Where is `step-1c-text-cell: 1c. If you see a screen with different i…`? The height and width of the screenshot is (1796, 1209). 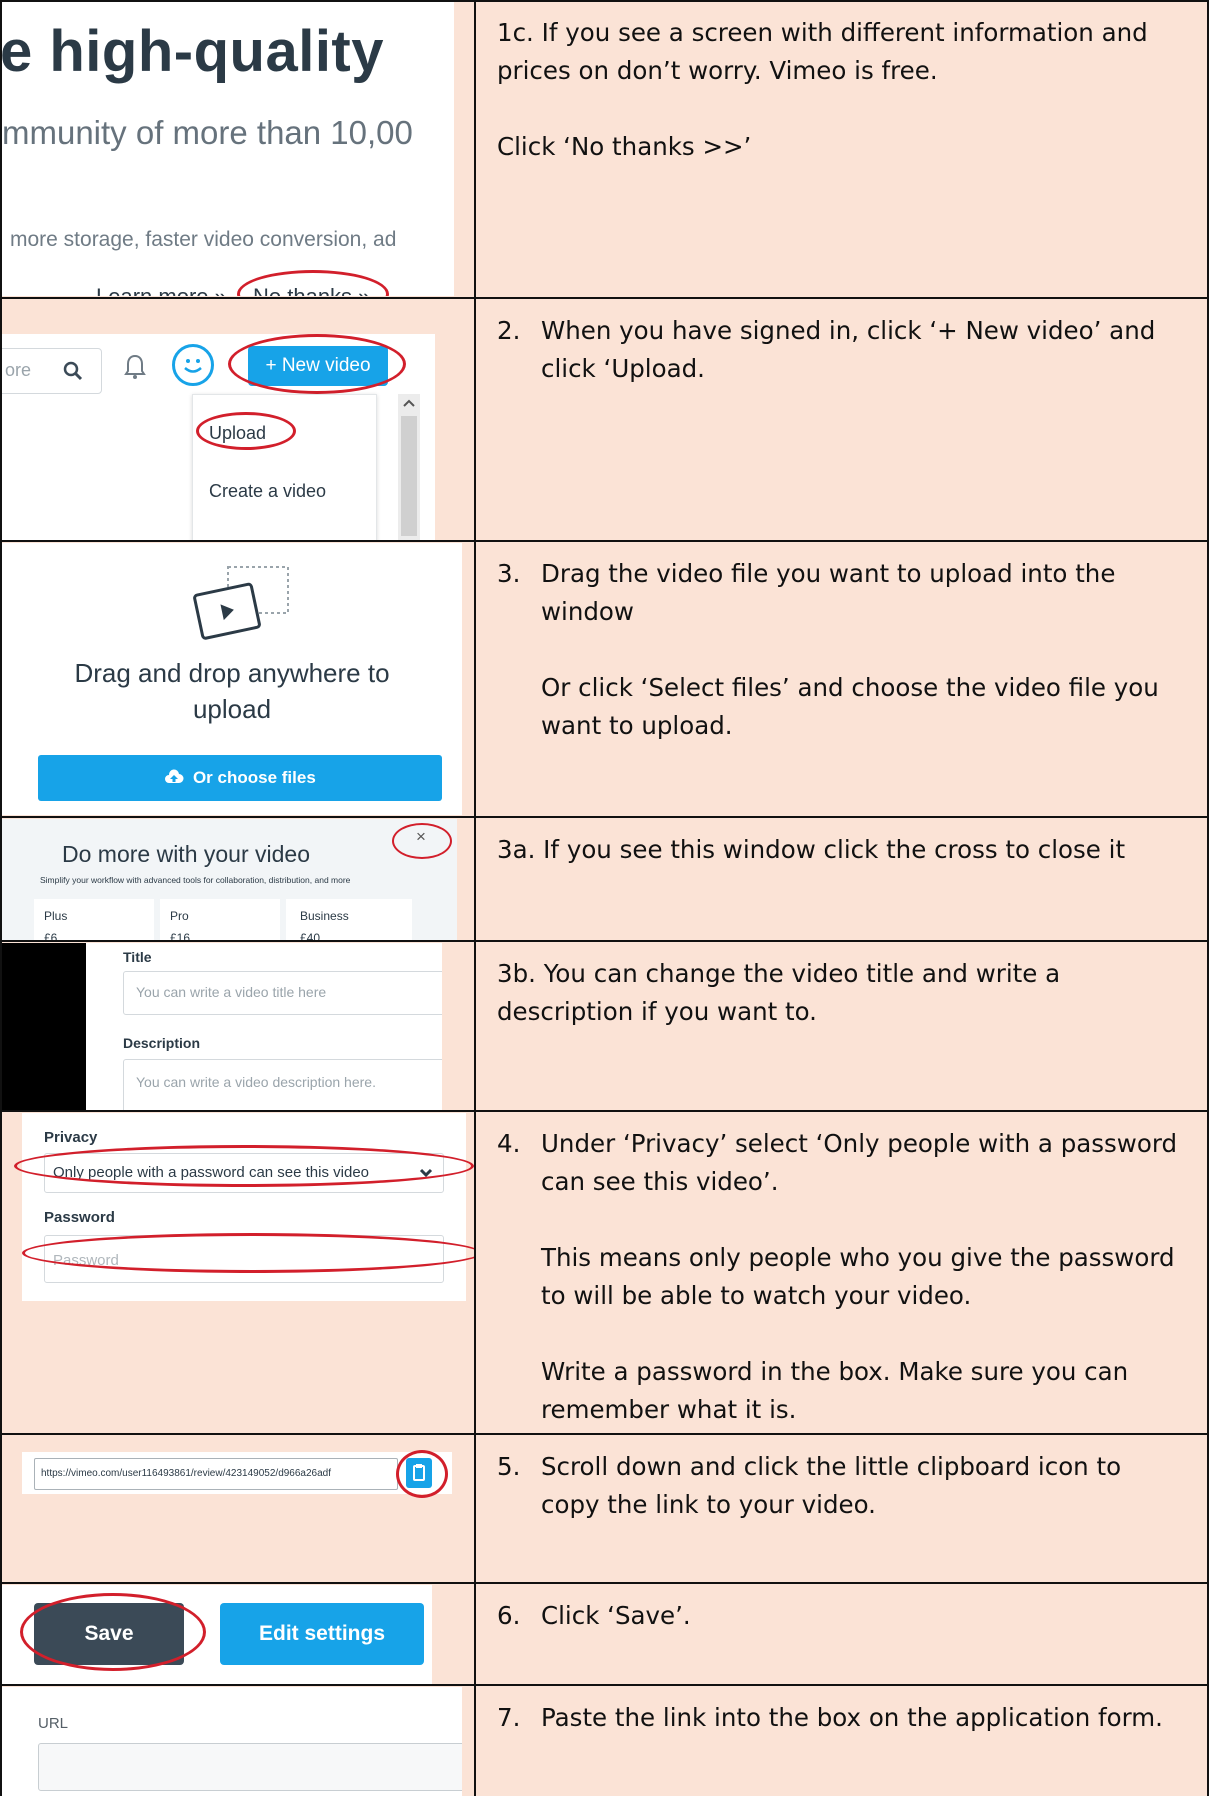
step-1c-text-cell: 1c. If you see a screen with different i… is located at coordinates (842, 149).